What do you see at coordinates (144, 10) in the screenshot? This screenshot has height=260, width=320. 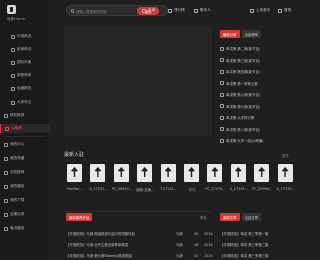 I see `album-icon` at bounding box center [144, 10].